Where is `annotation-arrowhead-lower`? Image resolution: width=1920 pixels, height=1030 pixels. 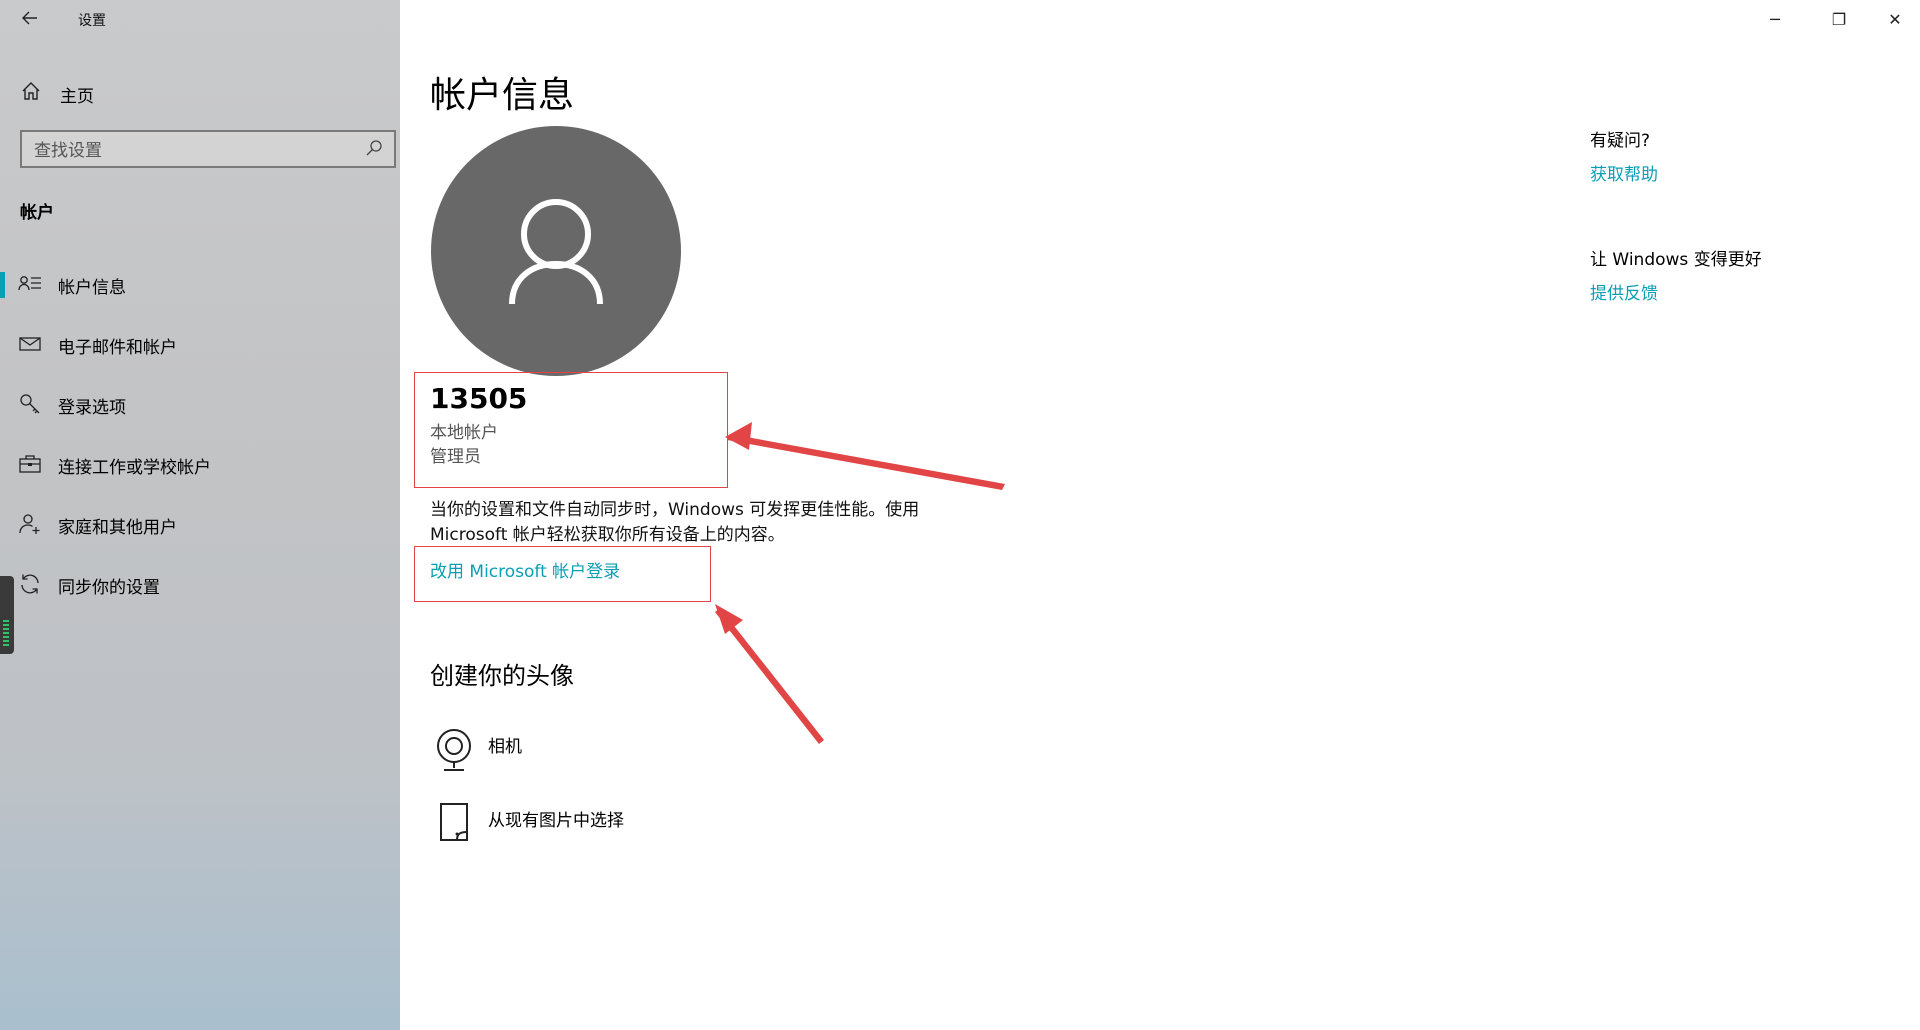 annotation-arrowhead-lower is located at coordinates (729, 619).